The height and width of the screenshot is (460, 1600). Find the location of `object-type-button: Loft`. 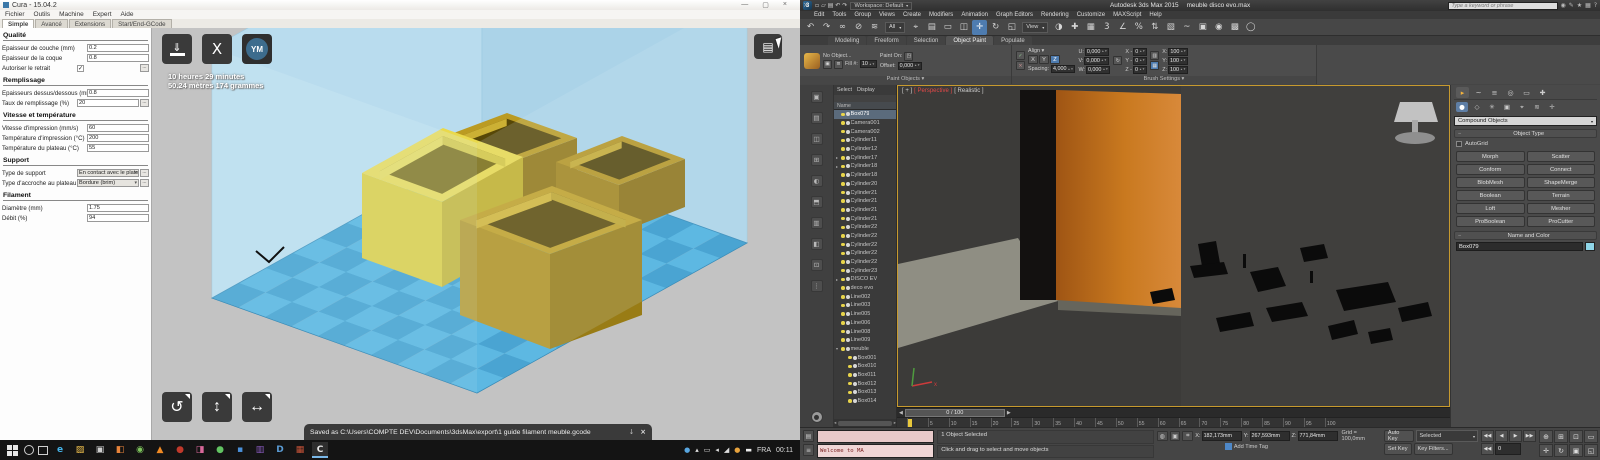

object-type-button: Loft is located at coordinates (1490, 208).